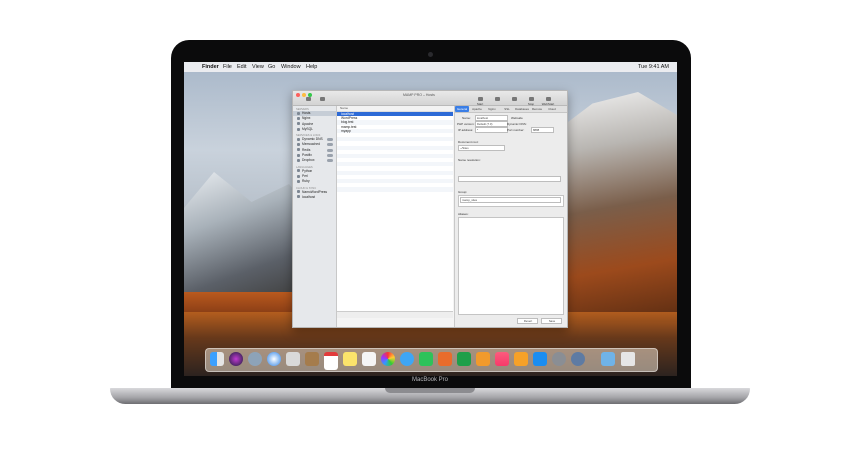 This screenshot has width=860, height=455. What do you see at coordinates (258, 67) in the screenshot?
I see `menu-view: View` at bounding box center [258, 67].